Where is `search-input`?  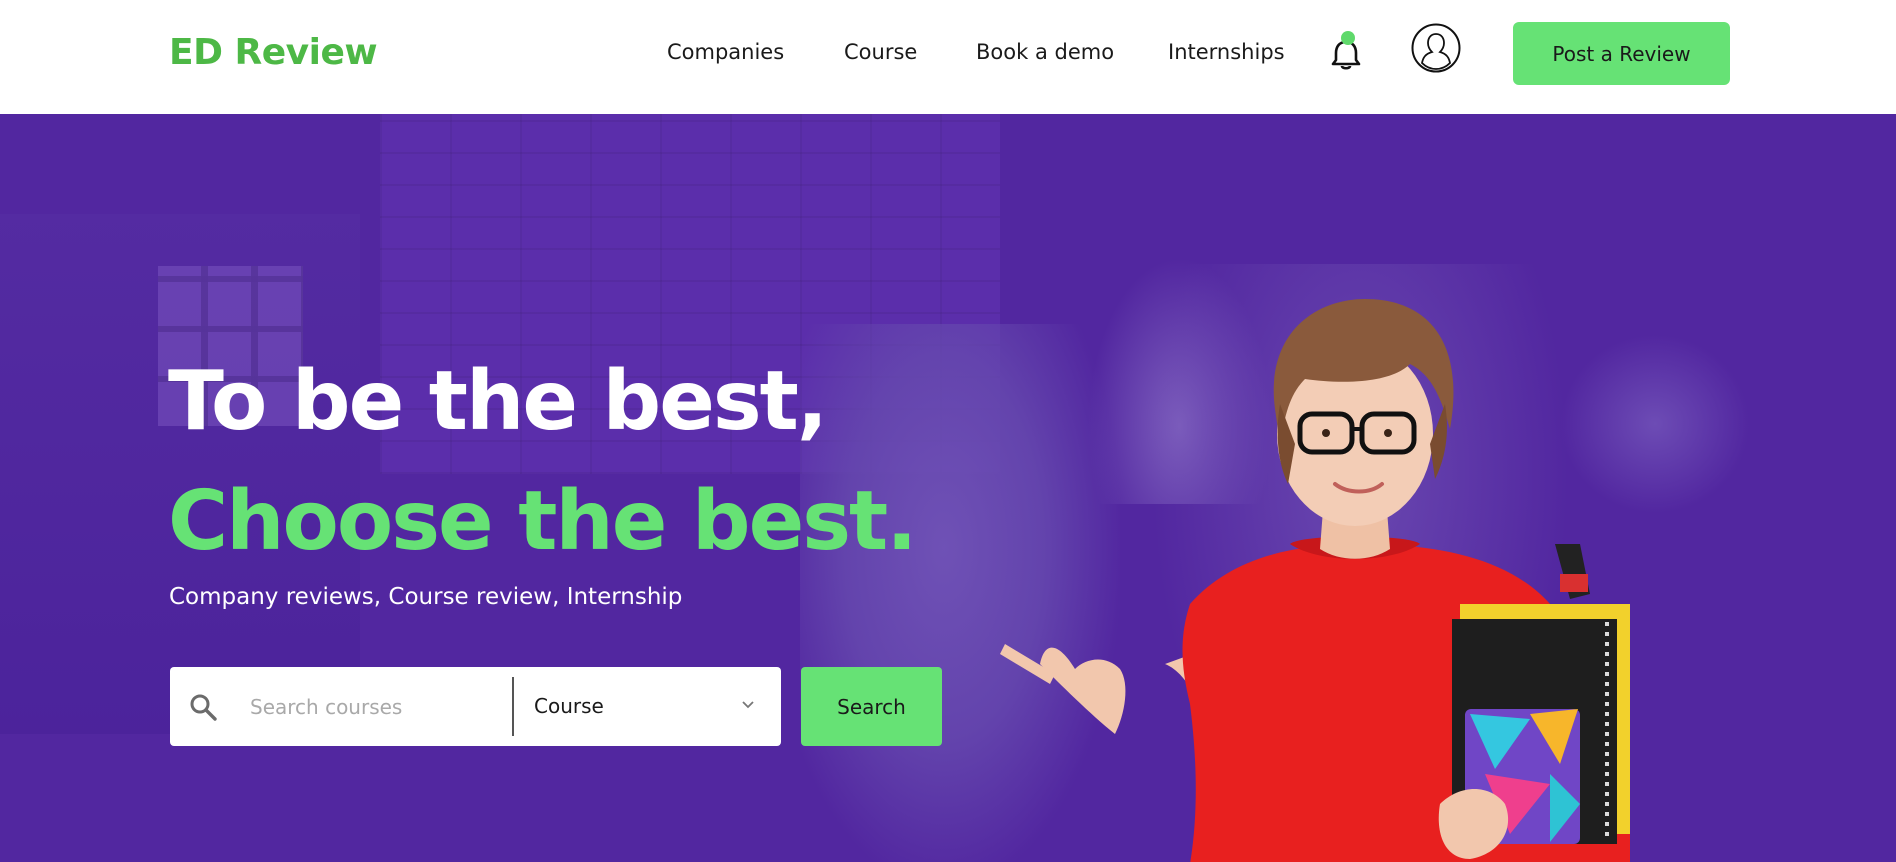 search-input is located at coordinates (360, 707).